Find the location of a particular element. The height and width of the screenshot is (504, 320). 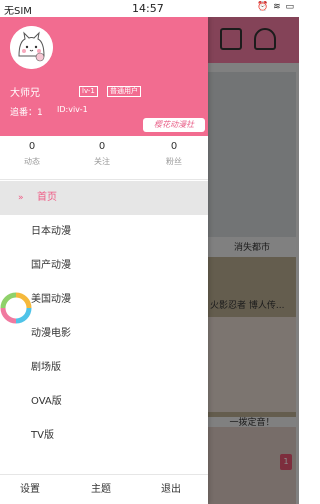

menu-item-label: 动漫电影 is located at coordinates (51, 333).